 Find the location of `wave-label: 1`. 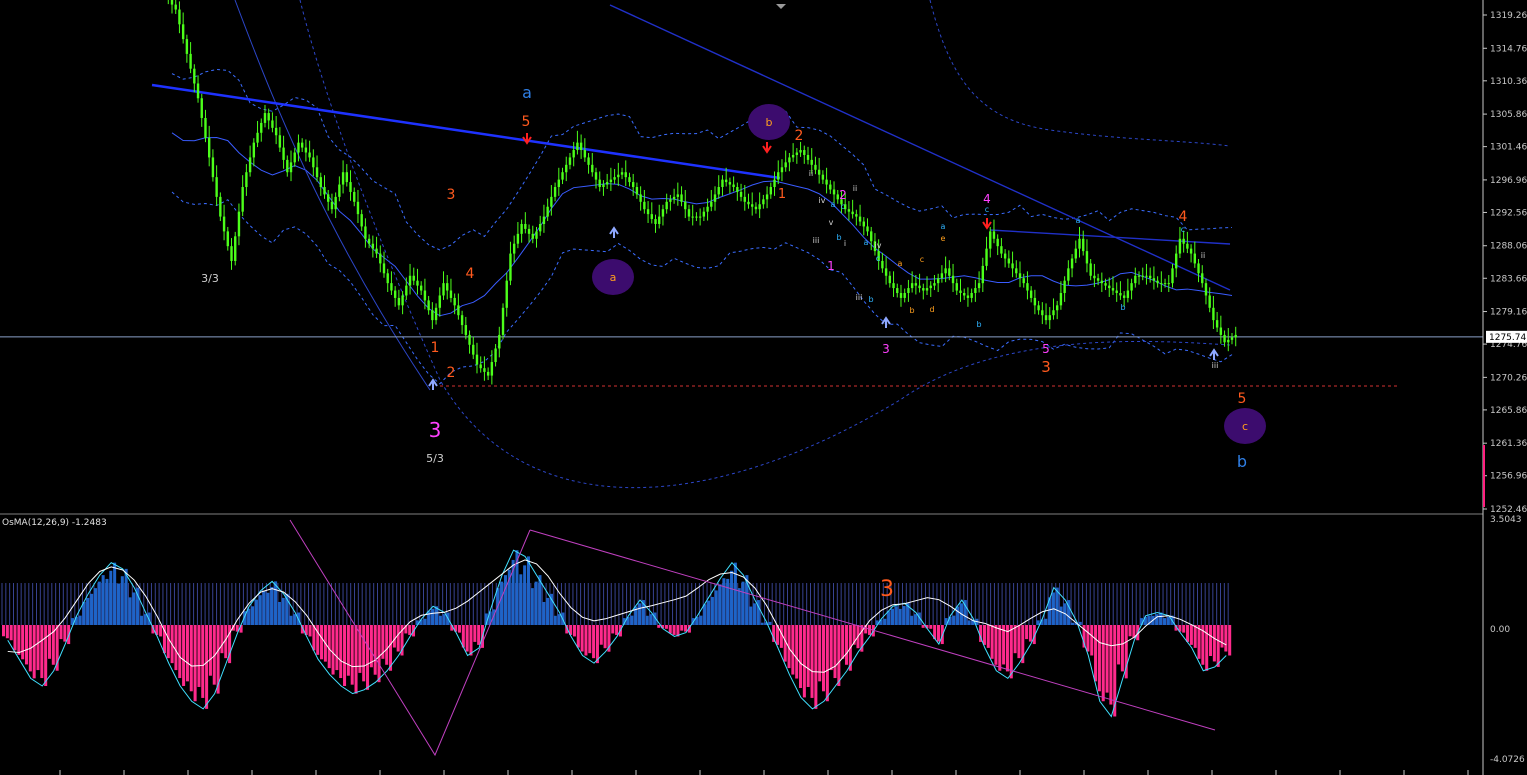

wave-label: 1 is located at coordinates (782, 194).